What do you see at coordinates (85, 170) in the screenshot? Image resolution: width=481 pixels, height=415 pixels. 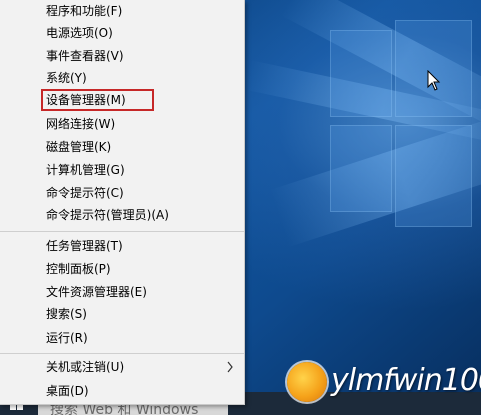 I see `menu-item-label: 计算机管理(G)` at bounding box center [85, 170].